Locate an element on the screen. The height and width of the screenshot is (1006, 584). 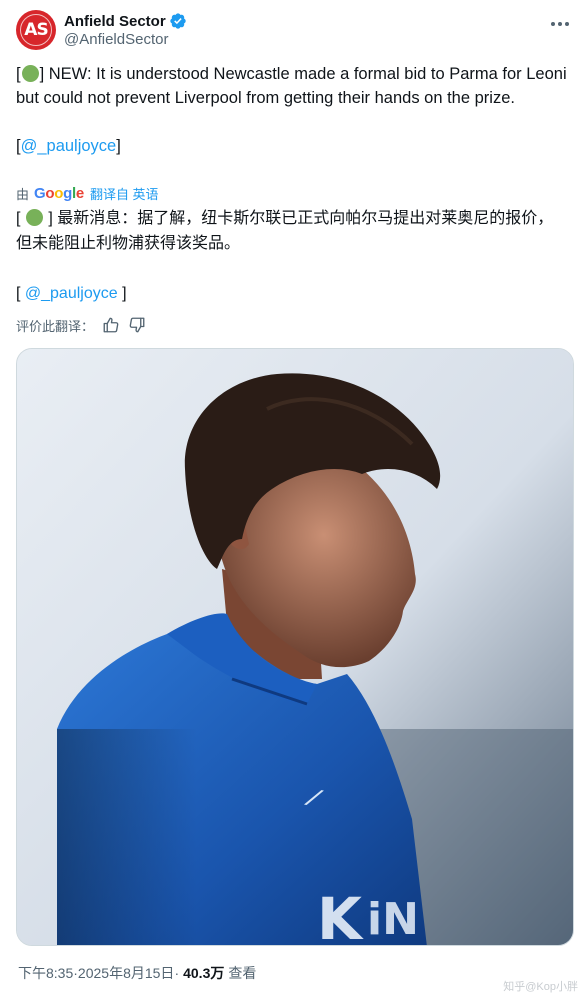
watermark: 知乎@Kop小胖 is located at coordinates (540, 987).